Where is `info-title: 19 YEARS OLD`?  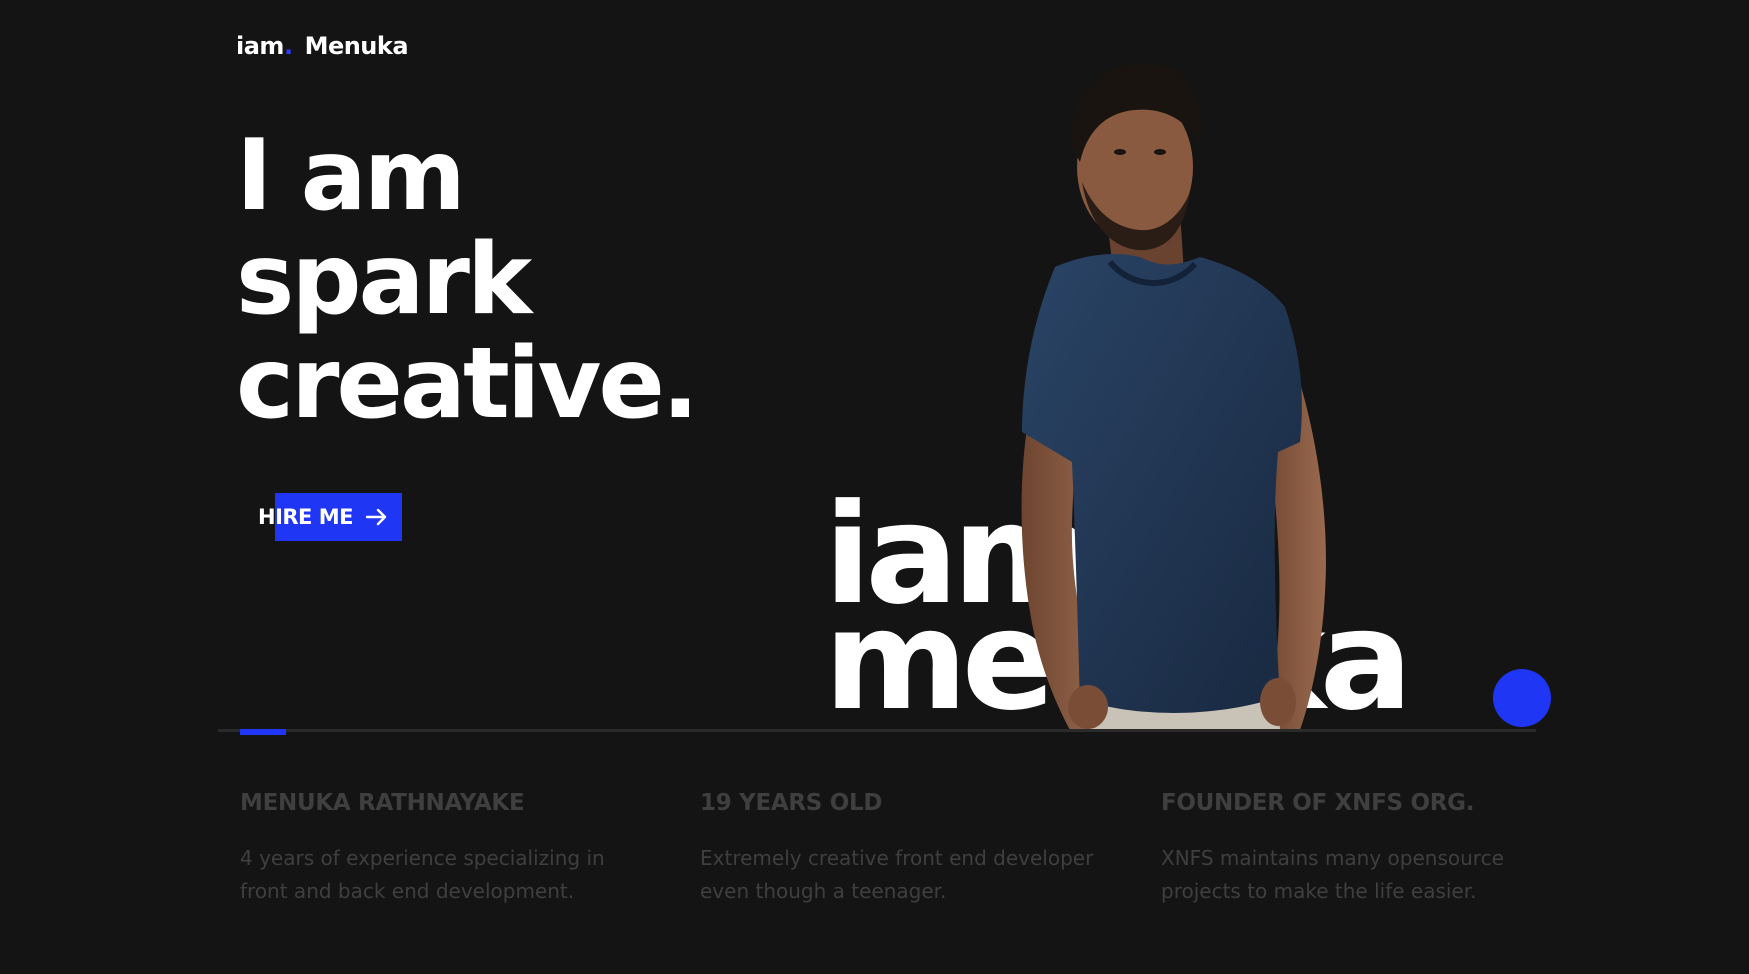
info-title: 19 YEARS OLD is located at coordinates (791, 803).